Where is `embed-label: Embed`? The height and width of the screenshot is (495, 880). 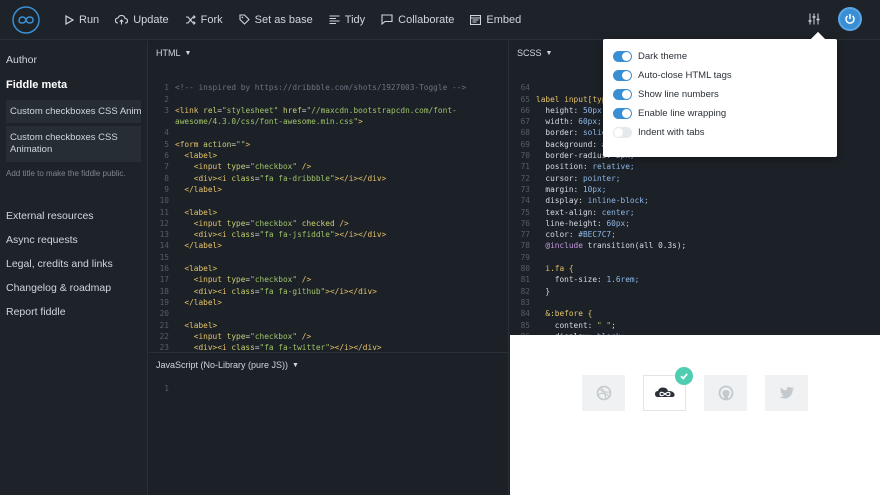
embed-label: Embed is located at coordinates (504, 19).